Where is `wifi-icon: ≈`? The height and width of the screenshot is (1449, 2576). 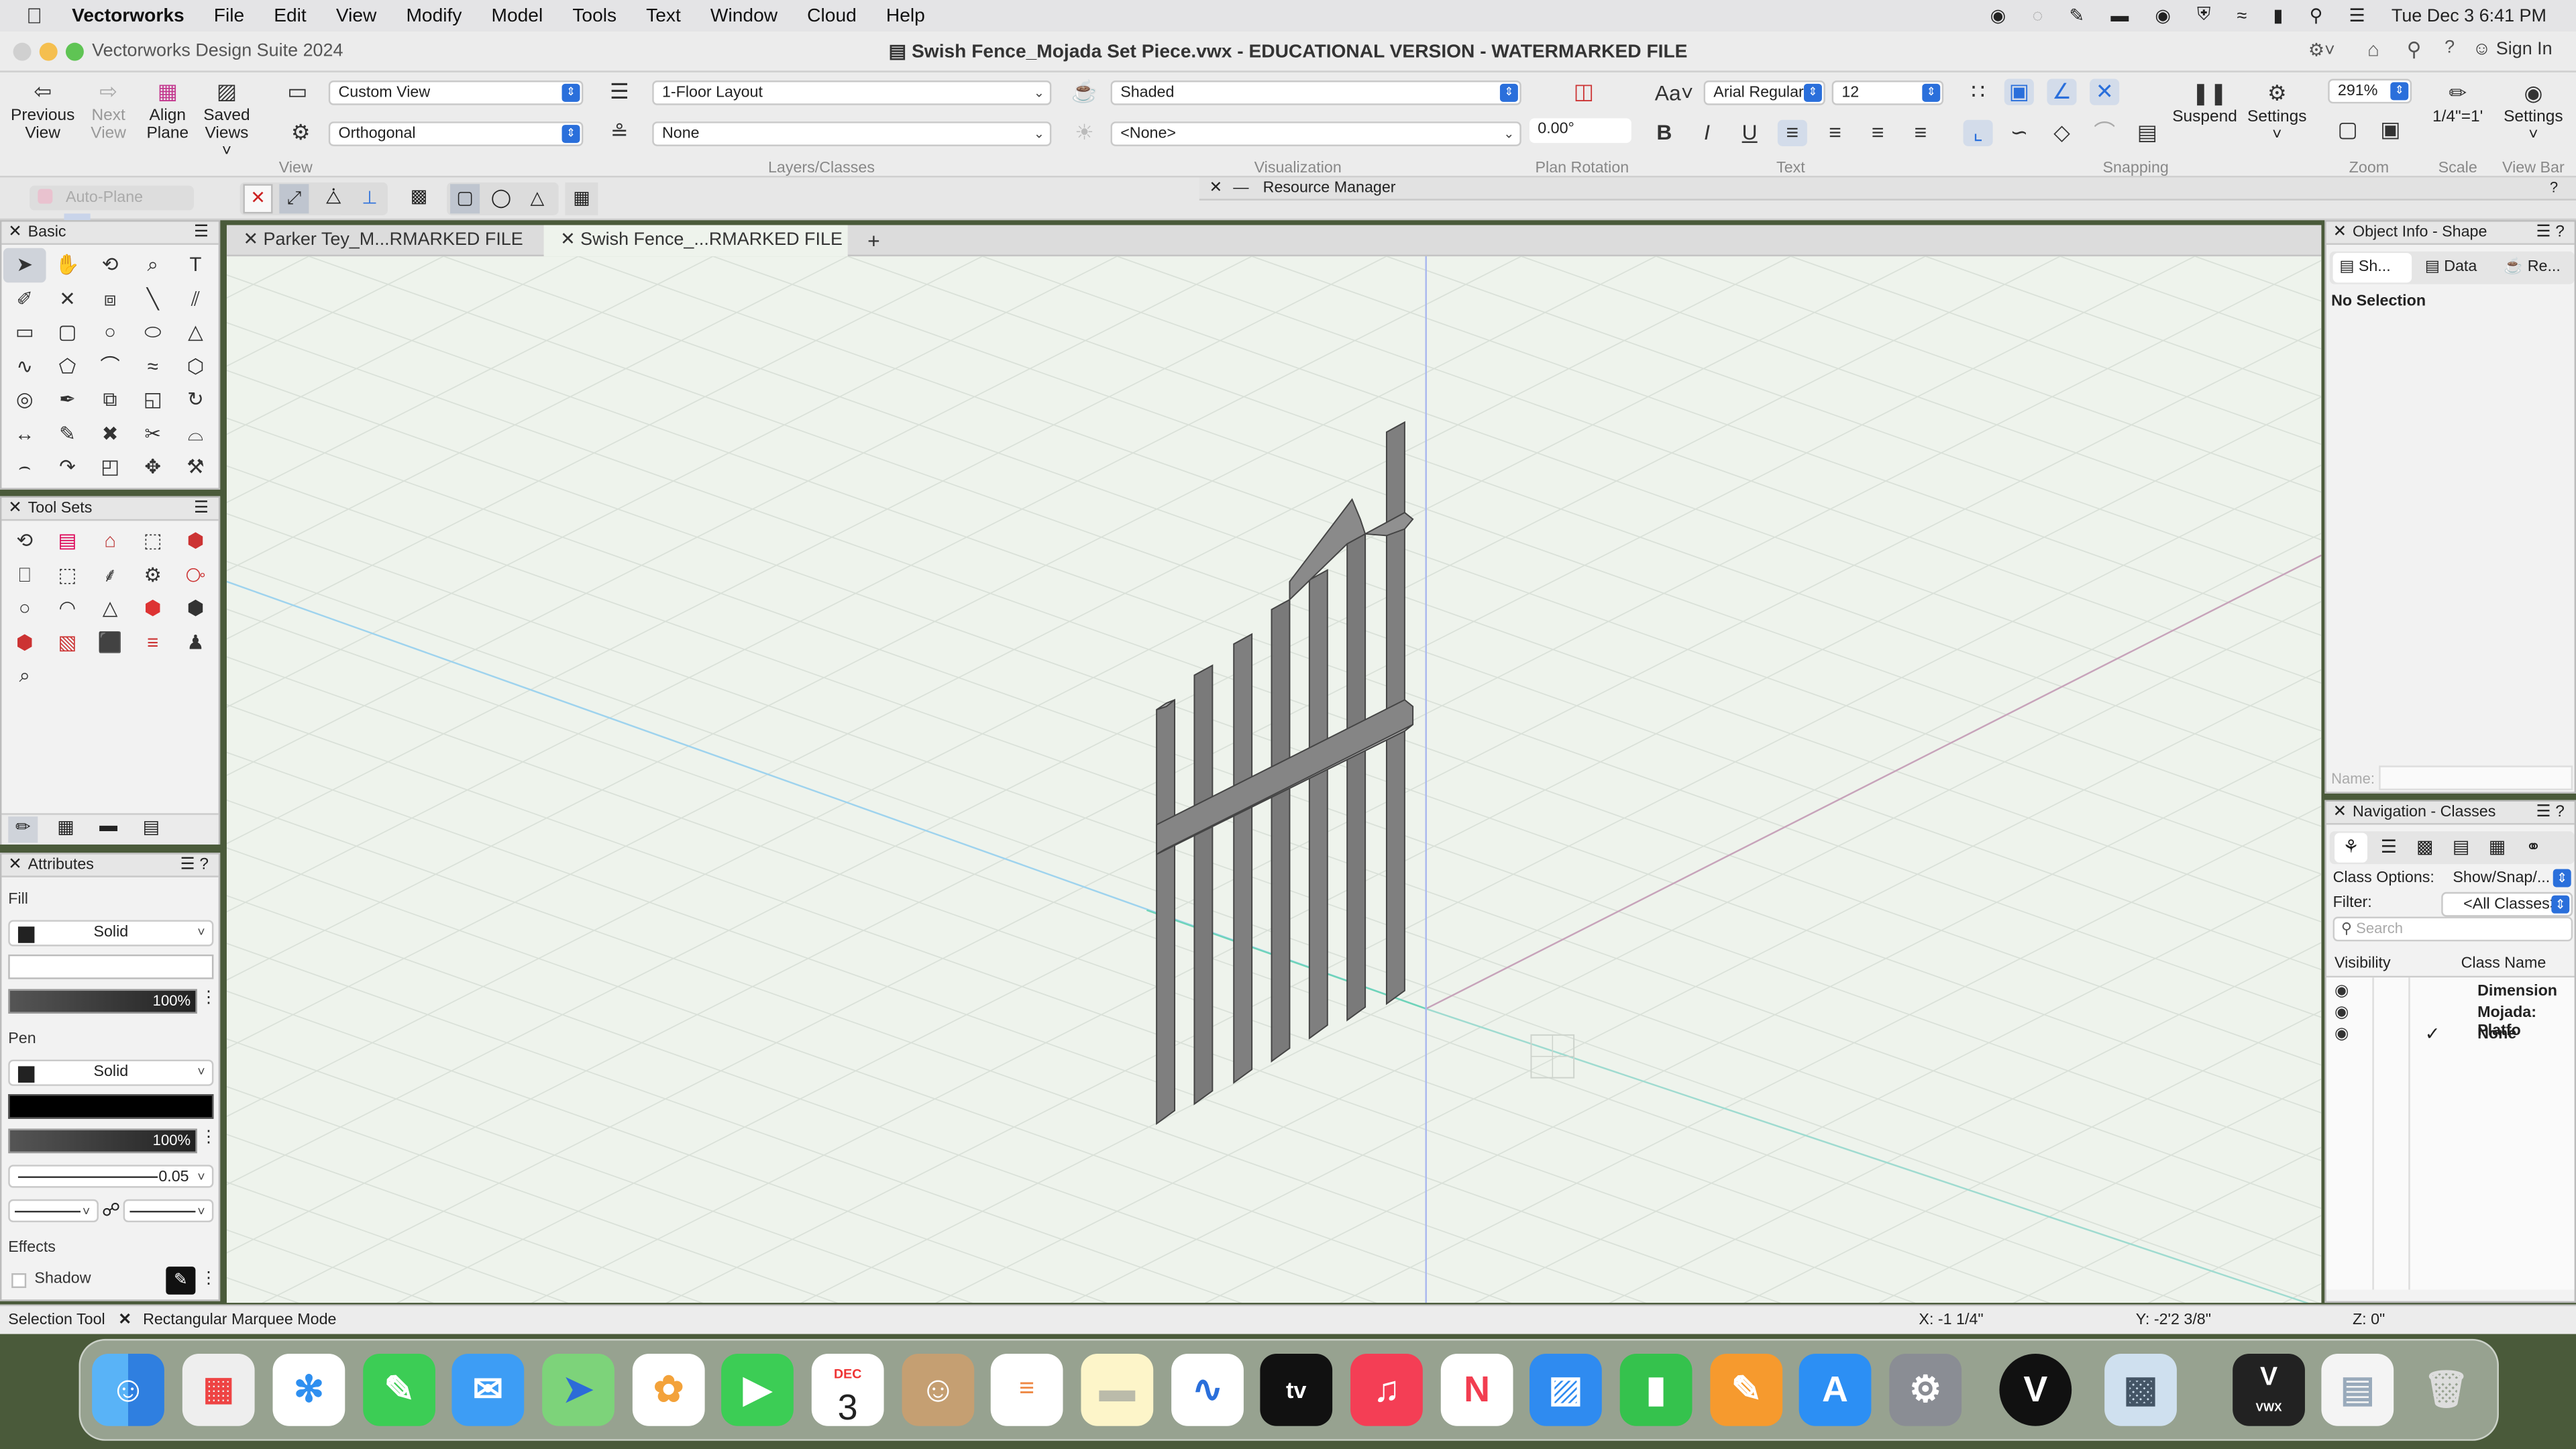
wifi-icon: ≈ is located at coordinates (2242, 15).